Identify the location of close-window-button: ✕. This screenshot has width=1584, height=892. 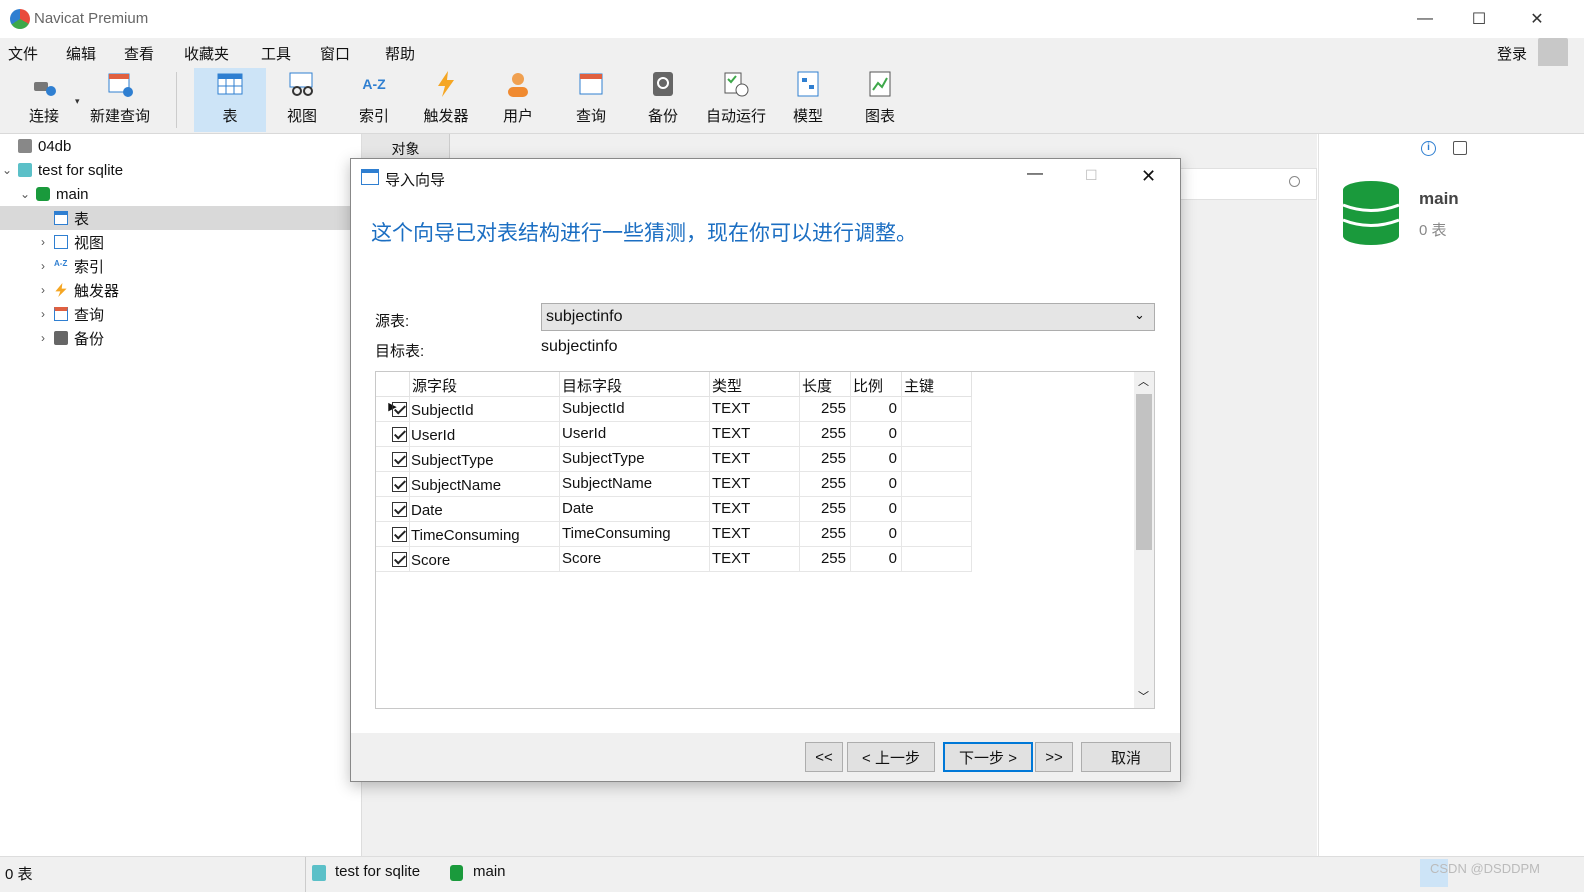
(1537, 19).